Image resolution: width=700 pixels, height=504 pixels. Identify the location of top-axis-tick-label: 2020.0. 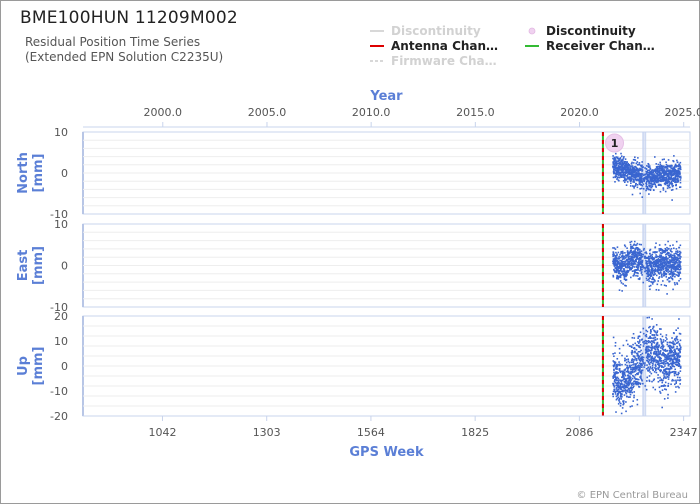
(579, 112).